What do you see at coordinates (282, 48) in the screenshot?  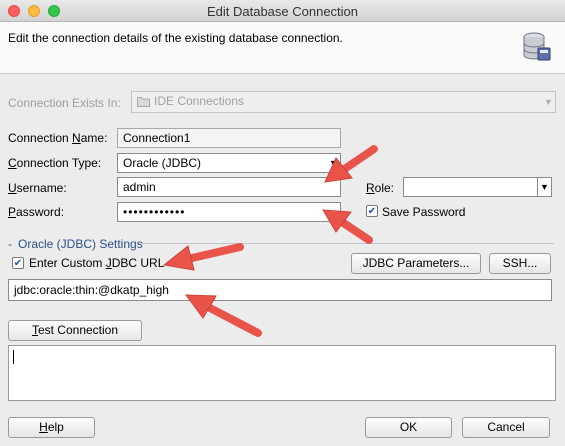 I see `header-band` at bounding box center [282, 48].